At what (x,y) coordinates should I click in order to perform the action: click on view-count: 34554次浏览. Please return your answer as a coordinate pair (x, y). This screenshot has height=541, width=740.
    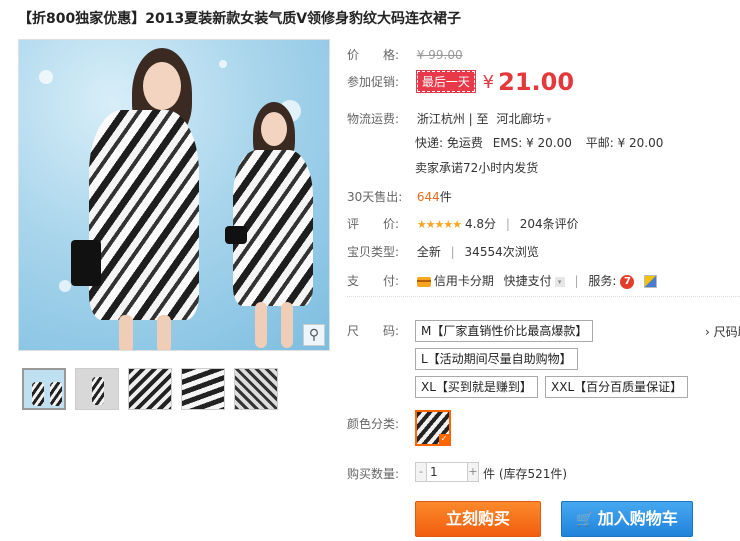
    Looking at the image, I should click on (501, 252).